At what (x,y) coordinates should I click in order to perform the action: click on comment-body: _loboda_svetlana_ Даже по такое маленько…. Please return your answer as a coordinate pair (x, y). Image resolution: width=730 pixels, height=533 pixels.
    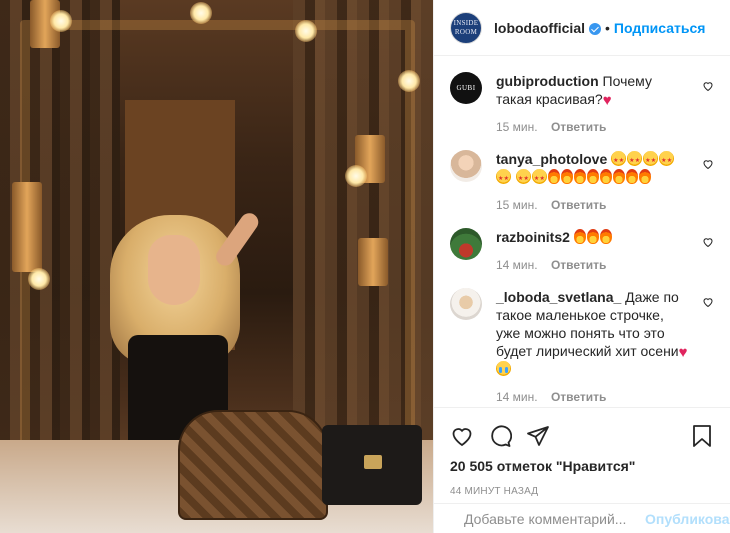
    Looking at the image, I should click on (605, 347).